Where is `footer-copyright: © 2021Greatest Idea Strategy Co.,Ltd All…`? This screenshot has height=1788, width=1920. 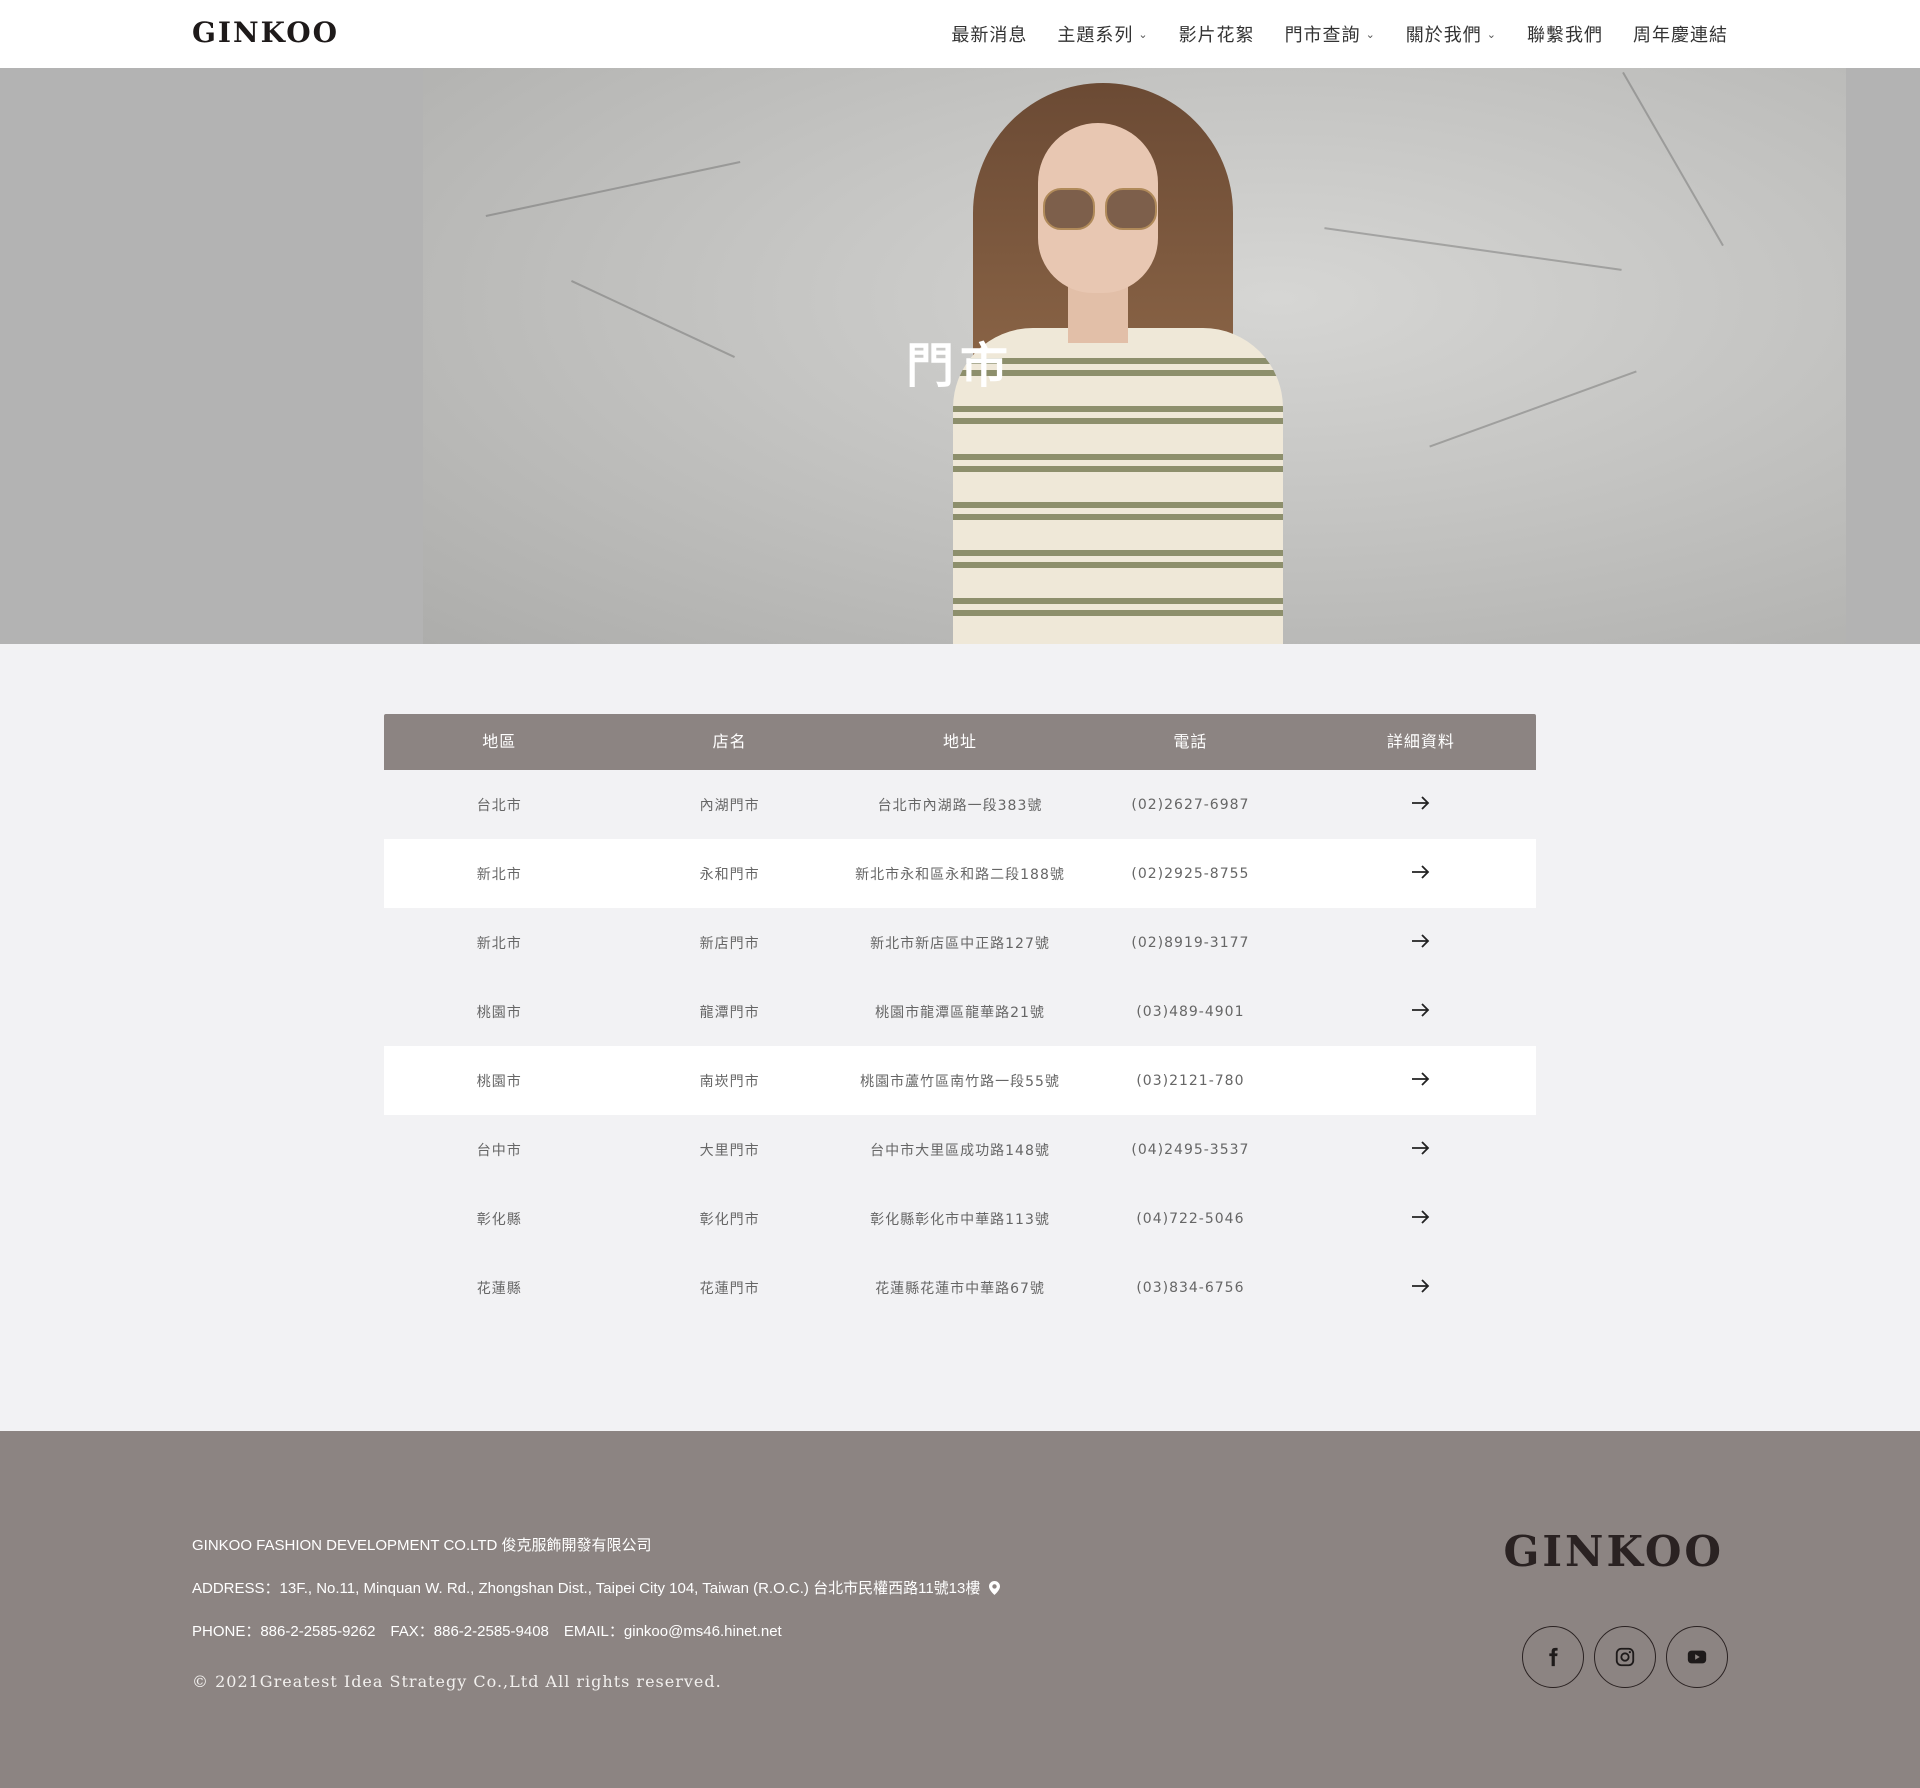
footer-copyright: © 2021Greatest Idea Strategy Co.,Ltd All… is located at coordinates (457, 1681).